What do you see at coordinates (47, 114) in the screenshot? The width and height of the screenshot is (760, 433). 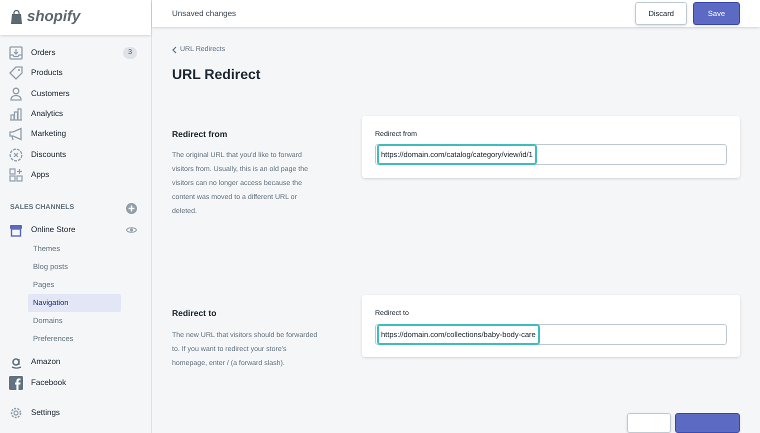 I see `sidebar-item: Analytics` at bounding box center [47, 114].